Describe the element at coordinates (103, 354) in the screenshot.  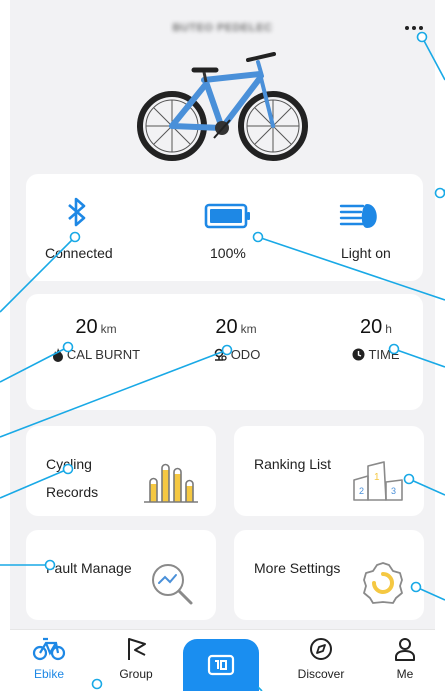
I see `stat-cal-burnt-label: CAL BURNT` at that location.